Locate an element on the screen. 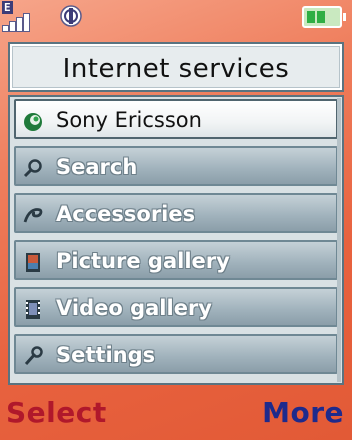 The width and height of the screenshot is (352, 440). settings-wrench-icon is located at coordinates (33, 356).